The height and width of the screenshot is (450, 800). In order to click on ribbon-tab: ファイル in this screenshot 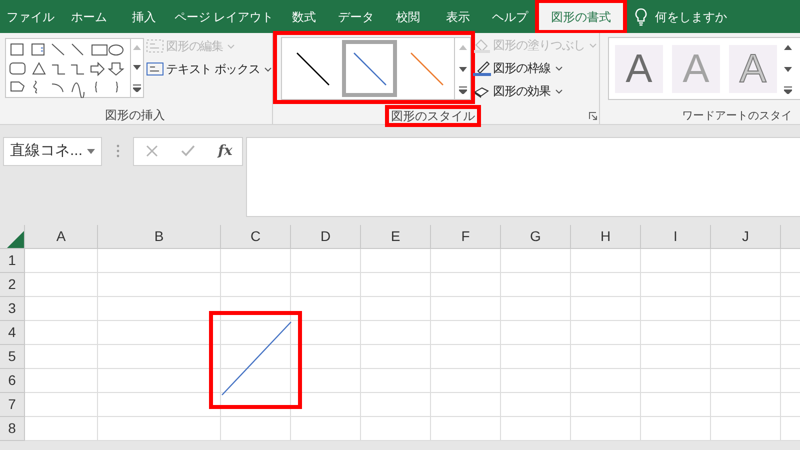, I will do `click(30, 16)`.